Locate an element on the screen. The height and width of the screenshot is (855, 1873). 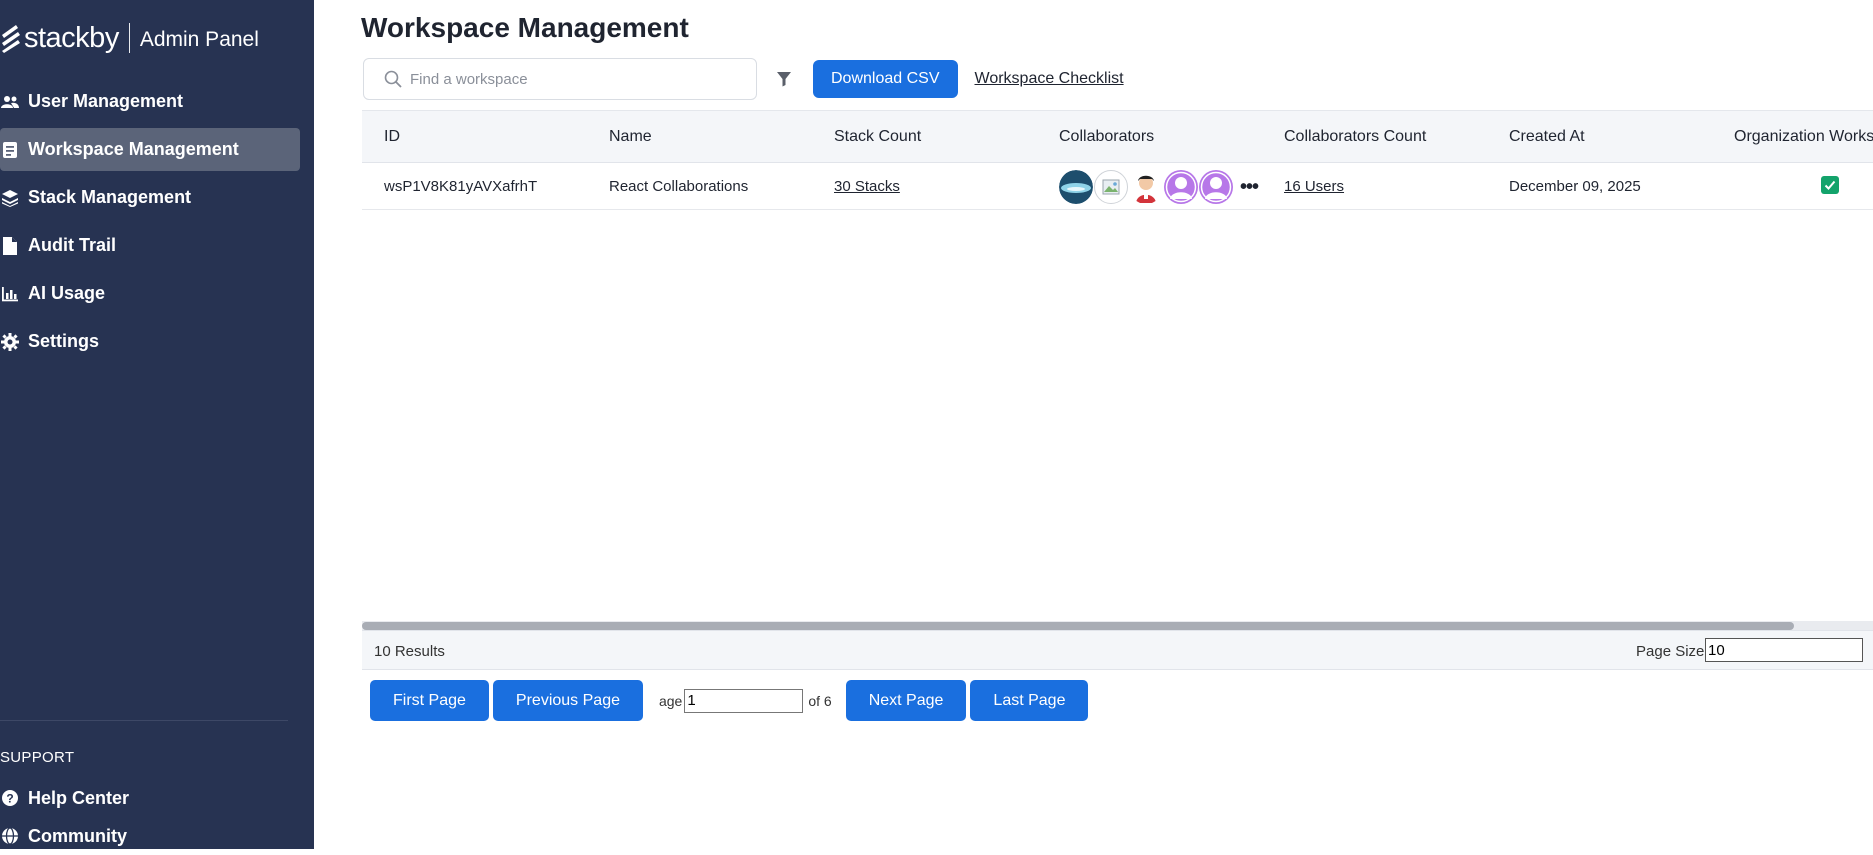
checkmark-icon is located at coordinates (1830, 185).